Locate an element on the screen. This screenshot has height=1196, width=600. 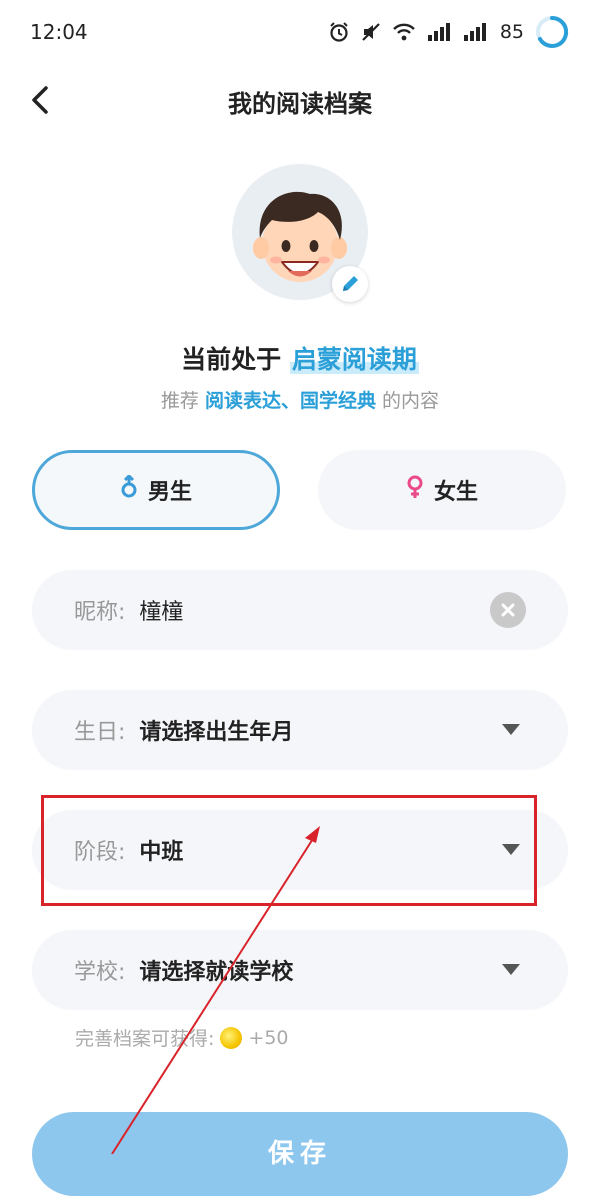
save-button: 保存 is located at coordinates (300, 1154).